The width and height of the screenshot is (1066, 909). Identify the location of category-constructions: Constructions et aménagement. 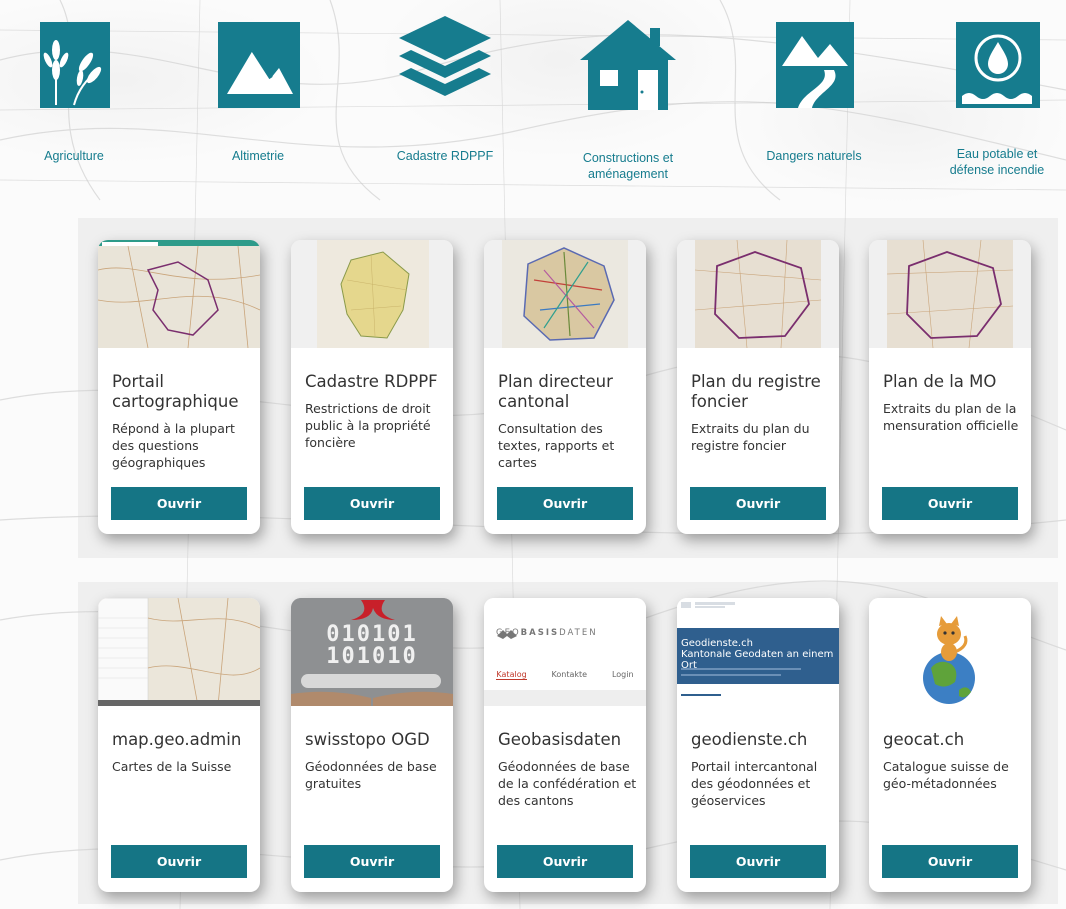
(628, 100).